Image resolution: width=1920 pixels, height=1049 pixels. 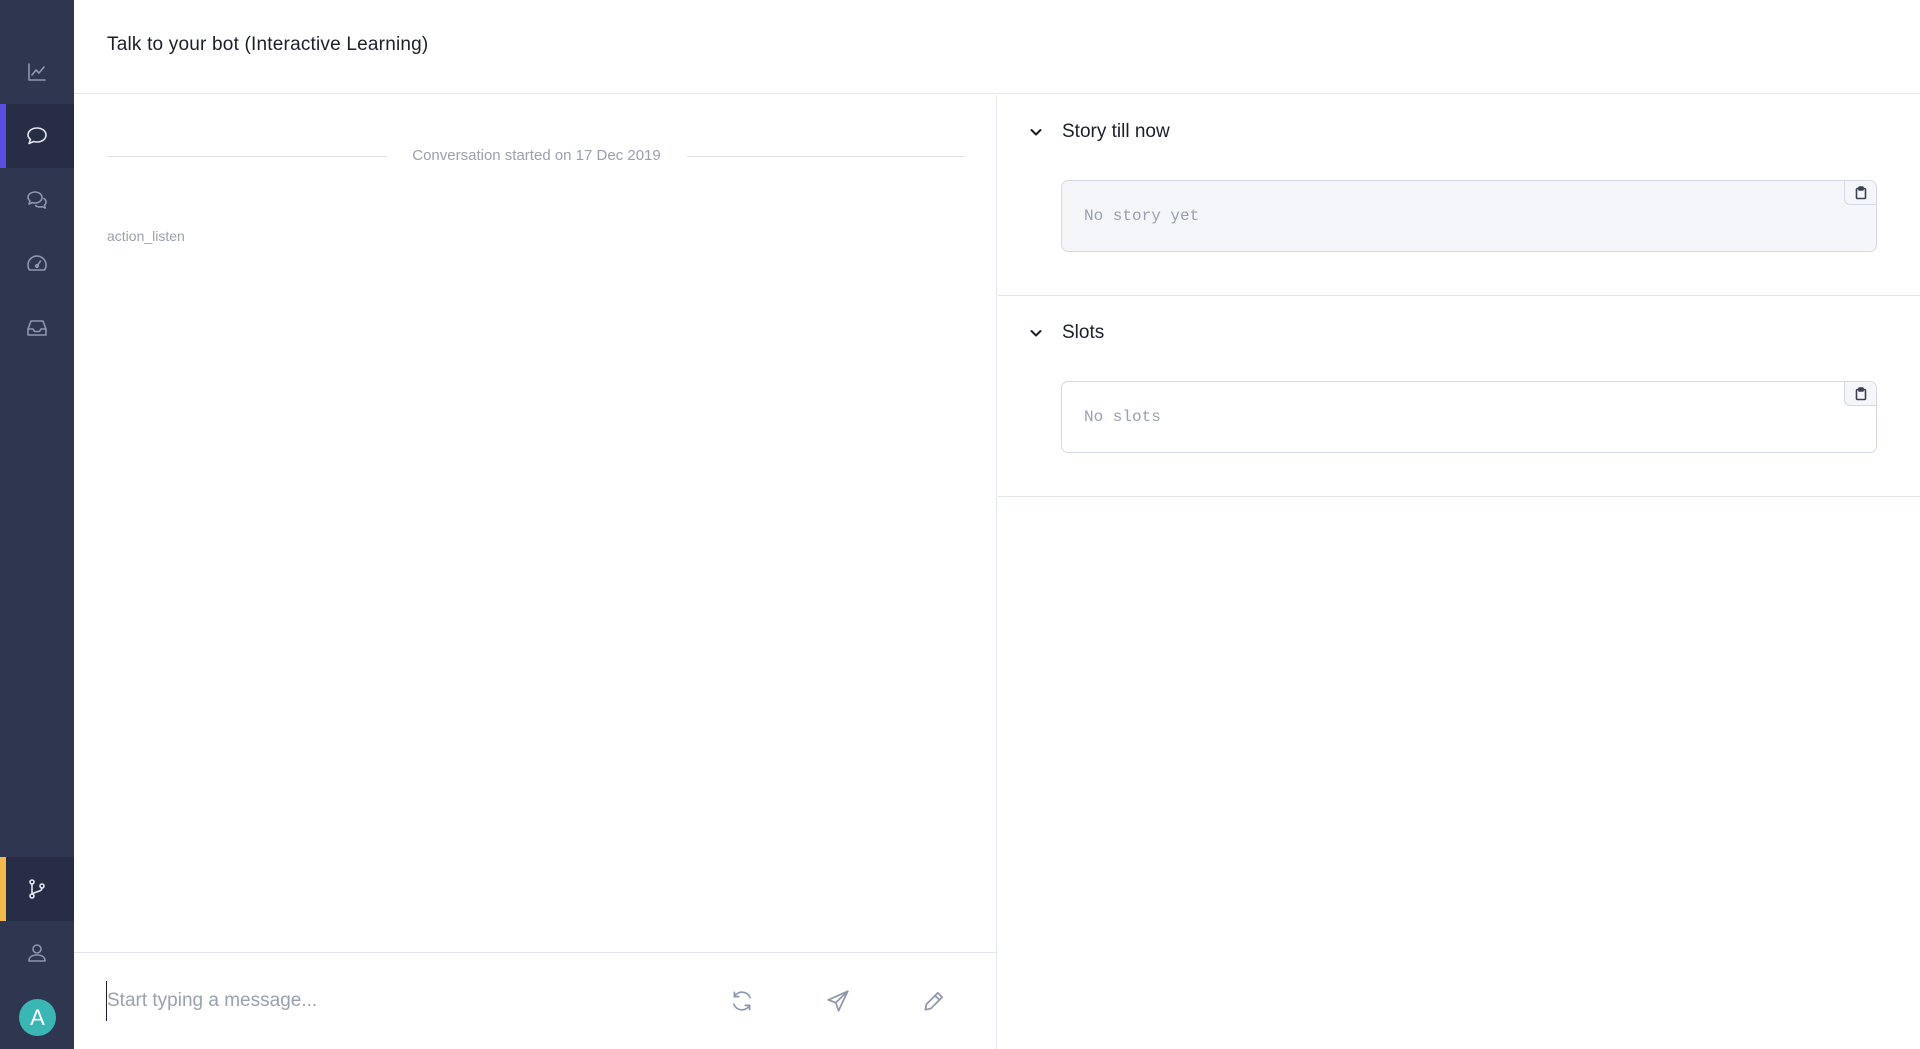 I want to click on slots-section: Slots No slots, so click(x=1459, y=396).